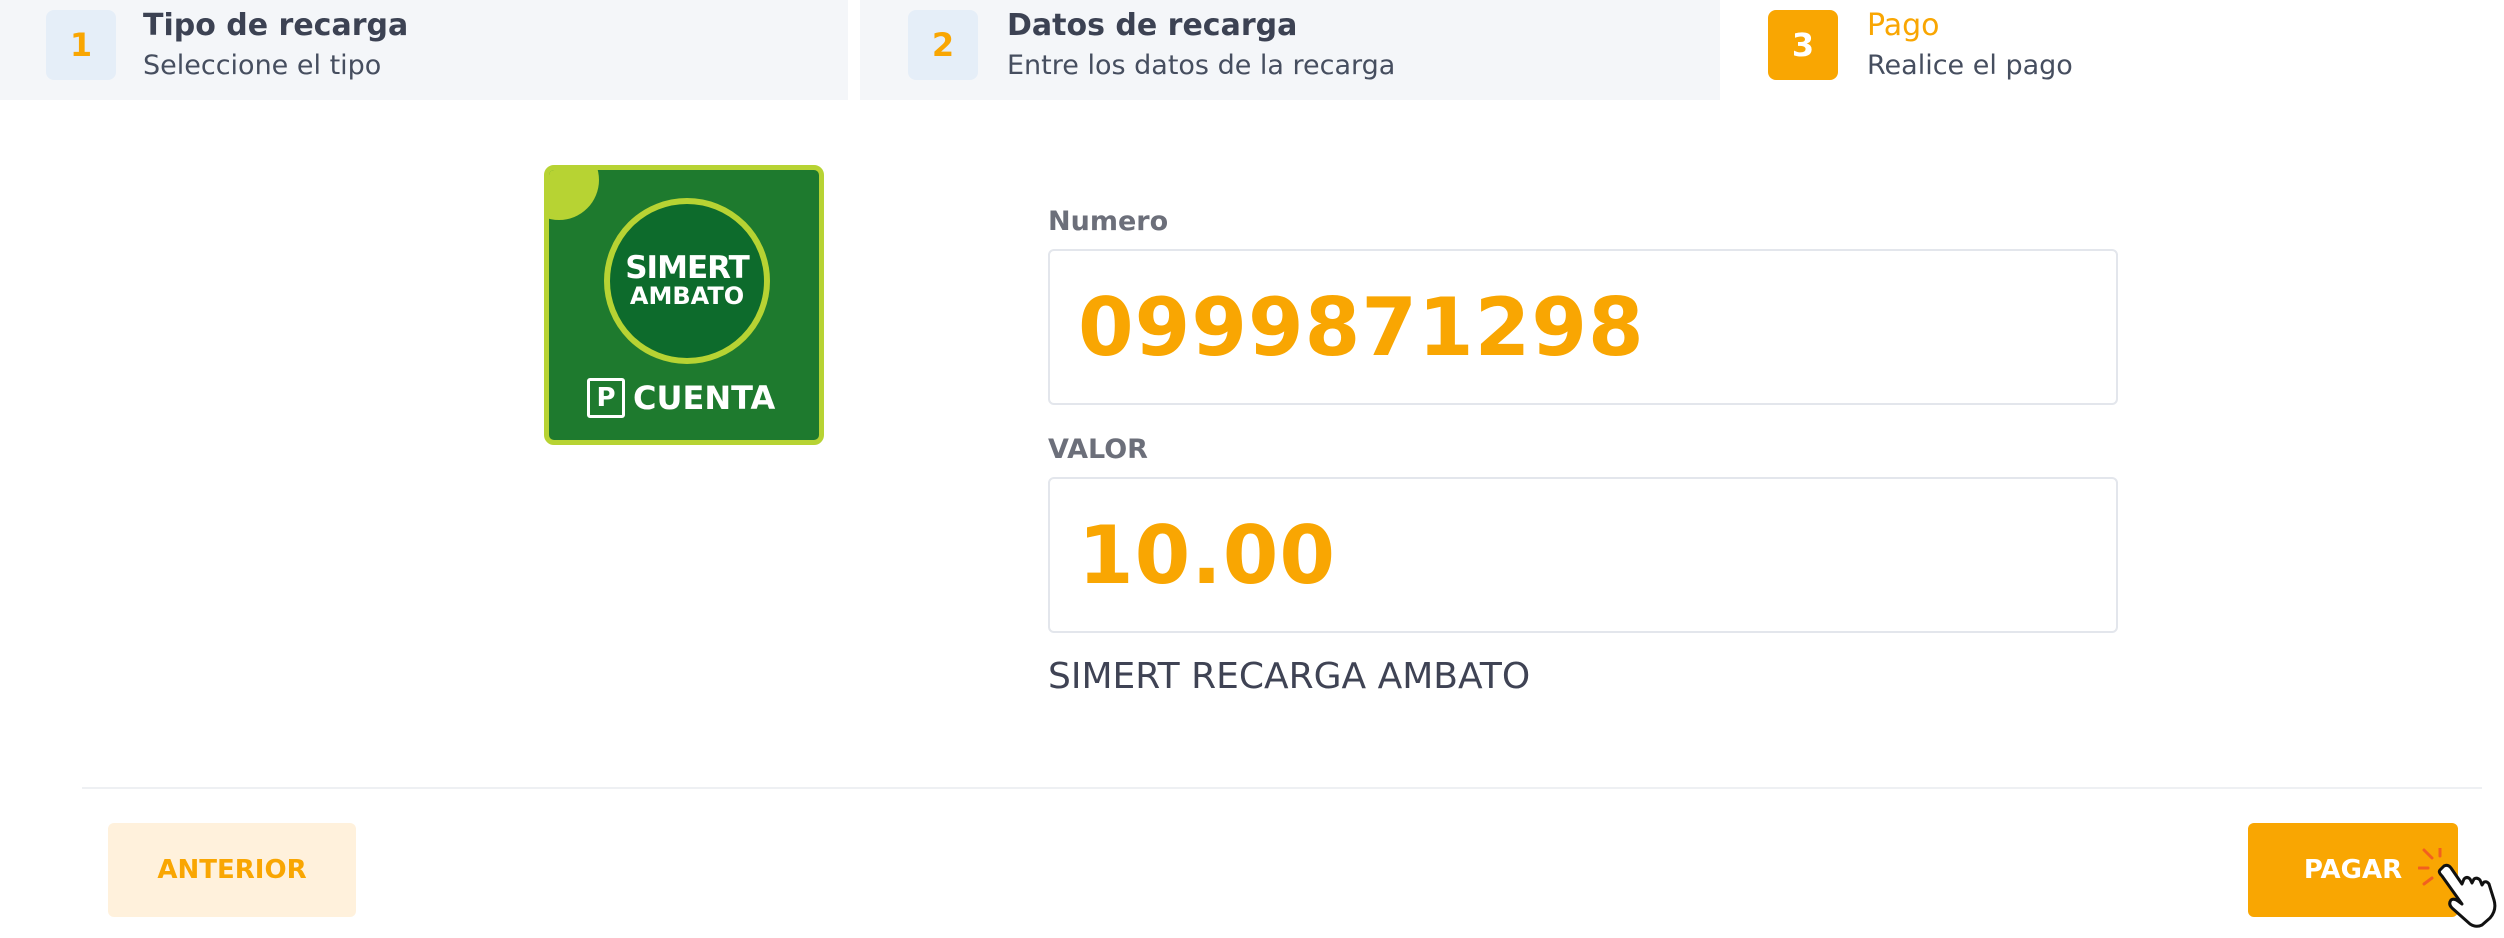 Image resolution: width=2504 pixels, height=938 pixels. Describe the element at coordinates (574, 195) in the screenshot. I see `logo-corner-accent` at that location.